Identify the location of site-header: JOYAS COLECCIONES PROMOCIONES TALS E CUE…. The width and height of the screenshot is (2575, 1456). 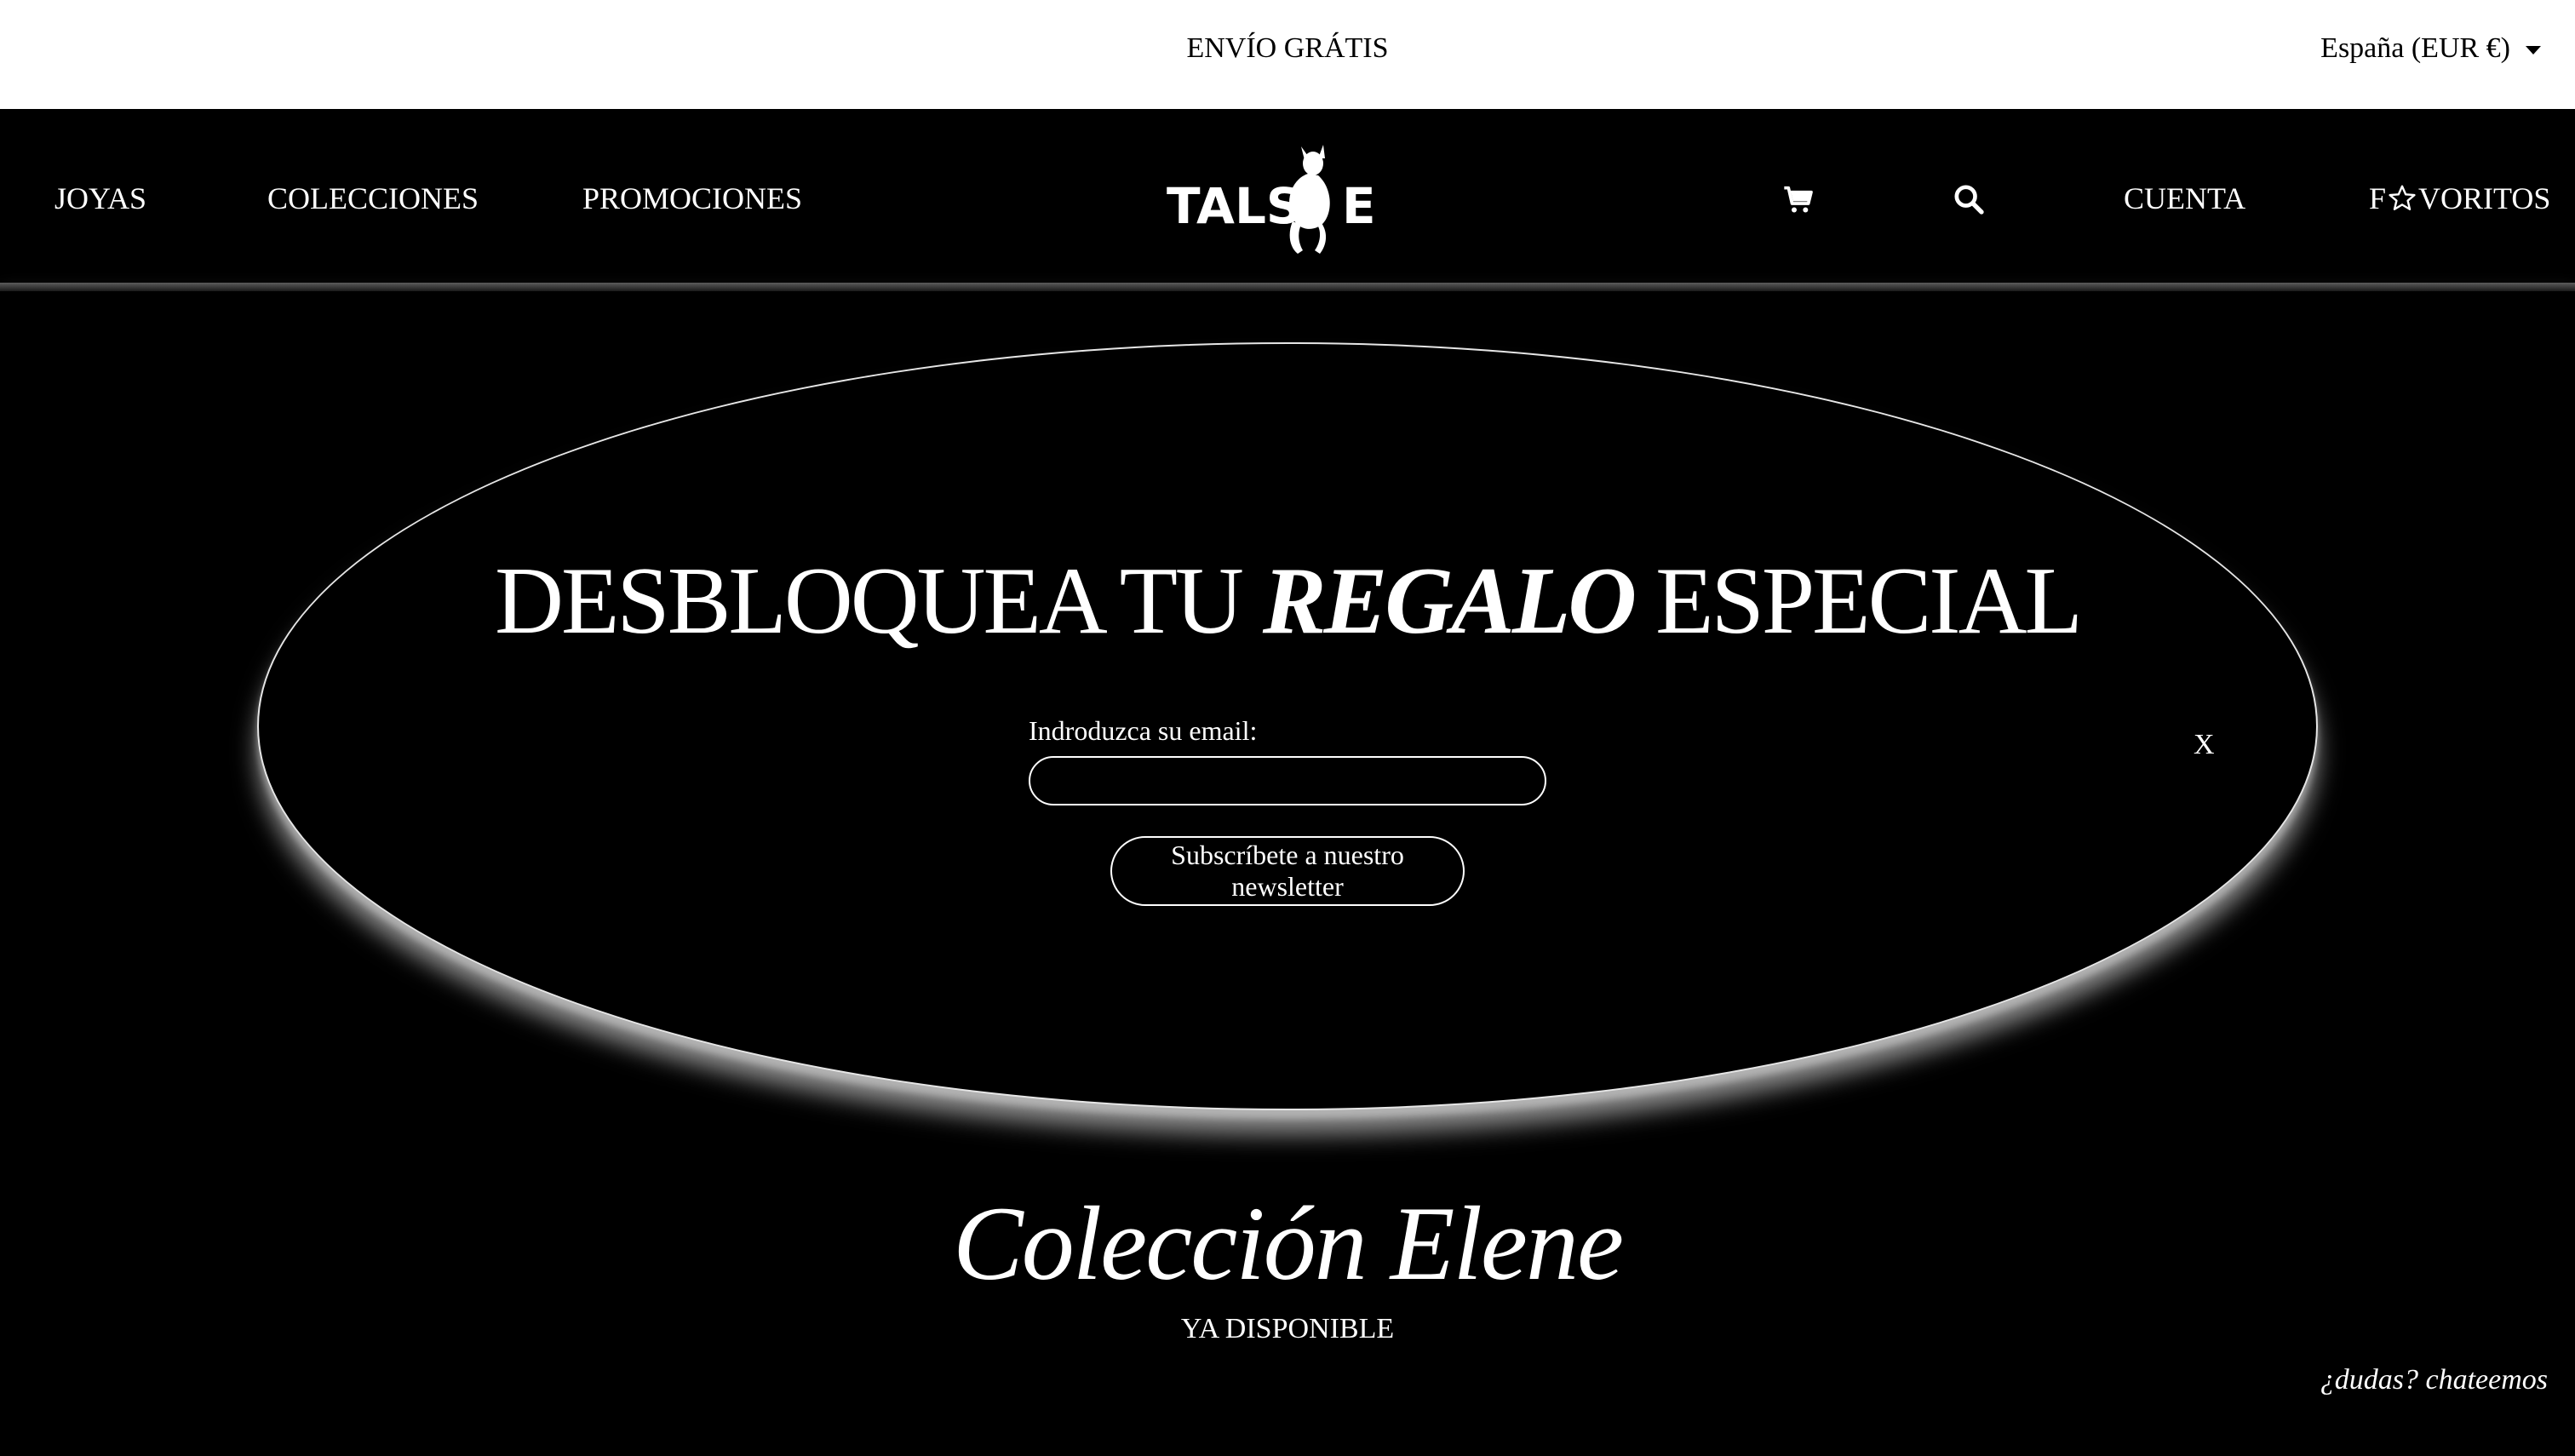
(1287, 200).